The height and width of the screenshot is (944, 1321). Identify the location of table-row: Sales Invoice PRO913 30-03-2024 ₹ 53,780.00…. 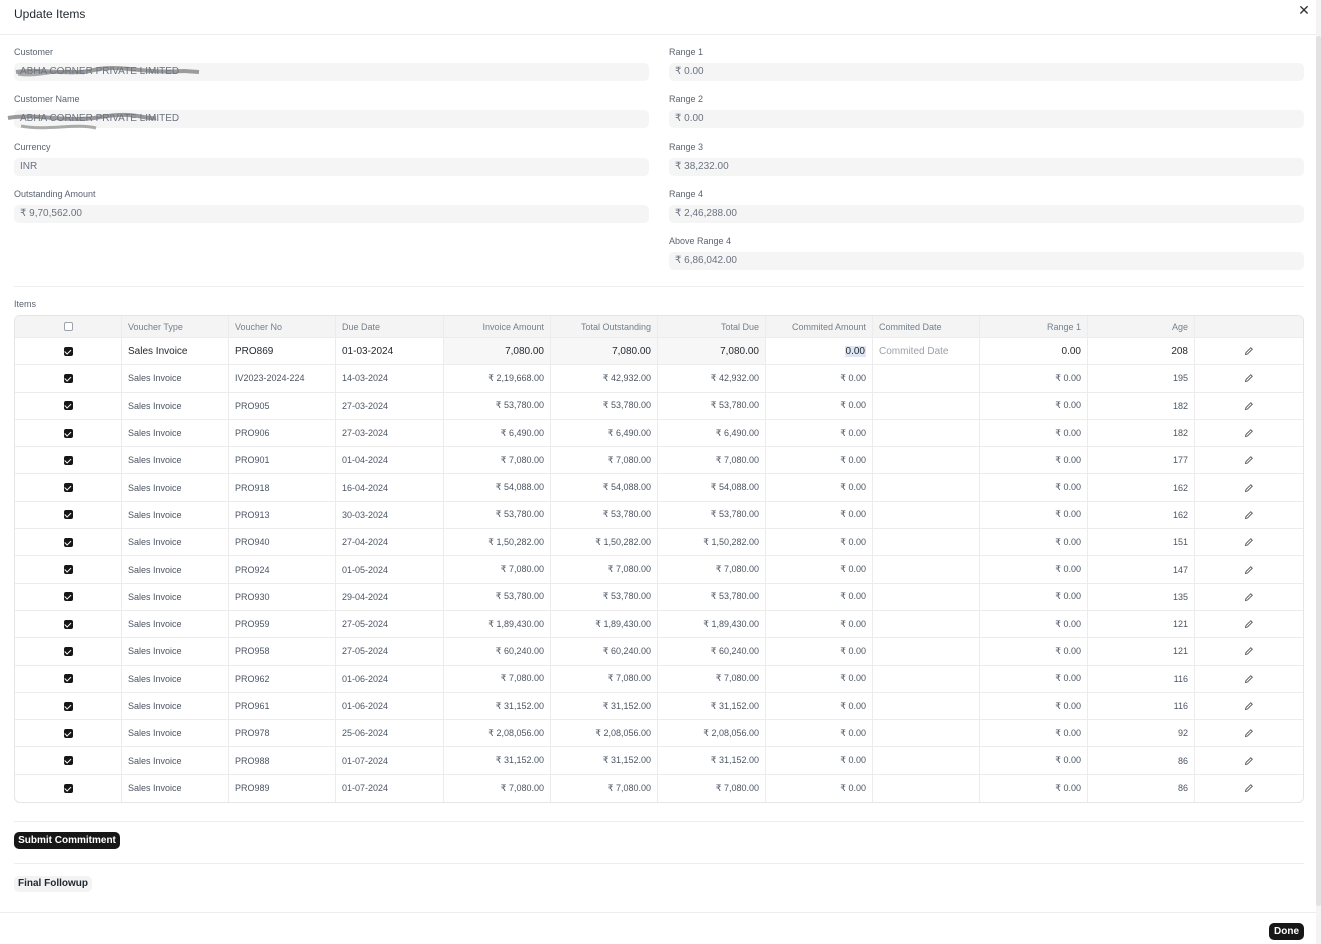
(659, 515).